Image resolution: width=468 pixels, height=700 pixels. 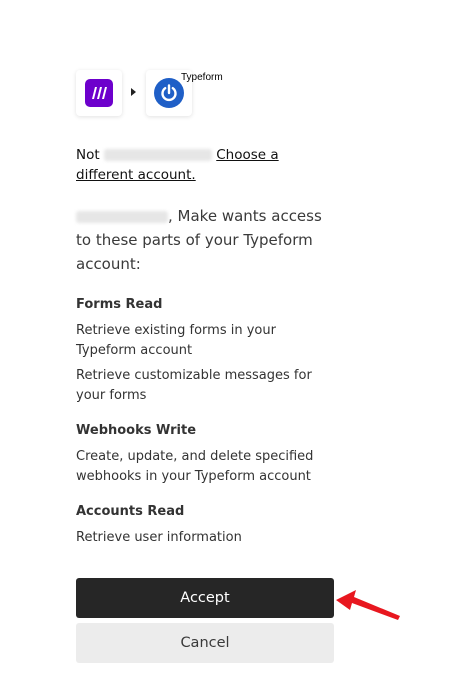 What do you see at coordinates (119, 304) in the screenshot?
I see `permission-title-forms-read: Forms Read` at bounding box center [119, 304].